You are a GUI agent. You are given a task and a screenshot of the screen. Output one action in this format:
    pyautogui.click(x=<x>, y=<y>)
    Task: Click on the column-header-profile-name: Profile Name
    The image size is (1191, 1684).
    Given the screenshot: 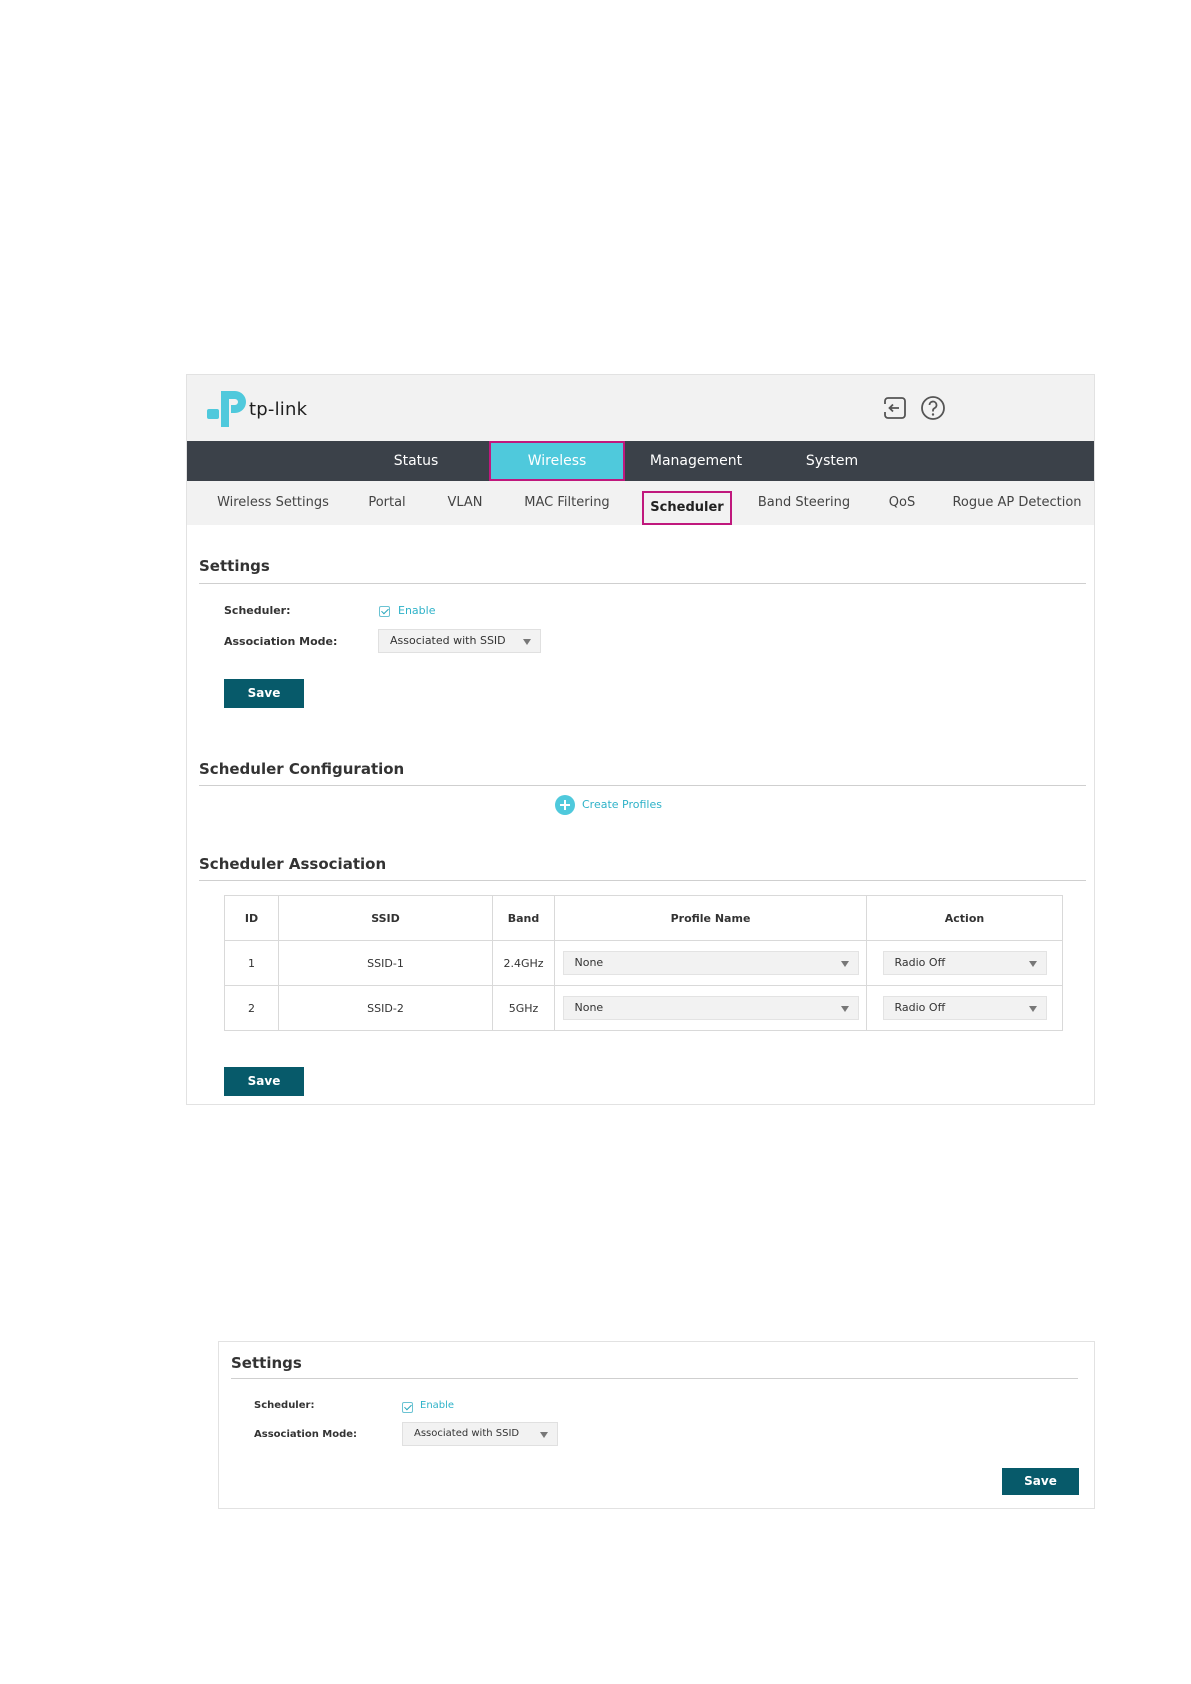 What is the action you would take?
    pyautogui.click(x=710, y=918)
    